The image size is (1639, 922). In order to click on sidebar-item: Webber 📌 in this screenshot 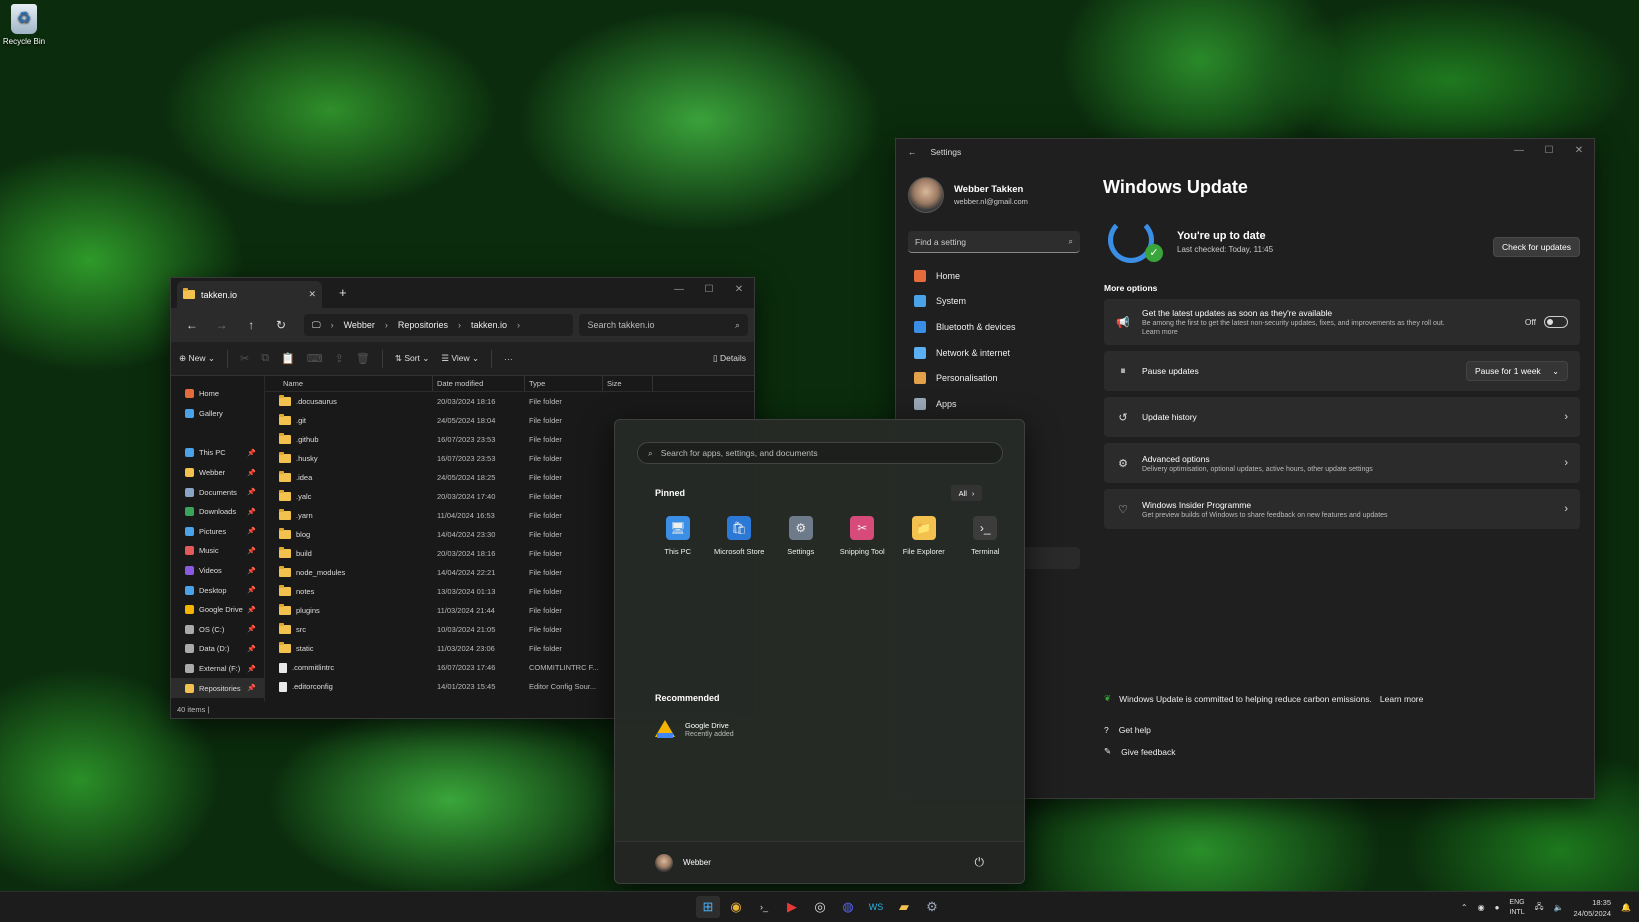, I will do `click(217, 473)`.